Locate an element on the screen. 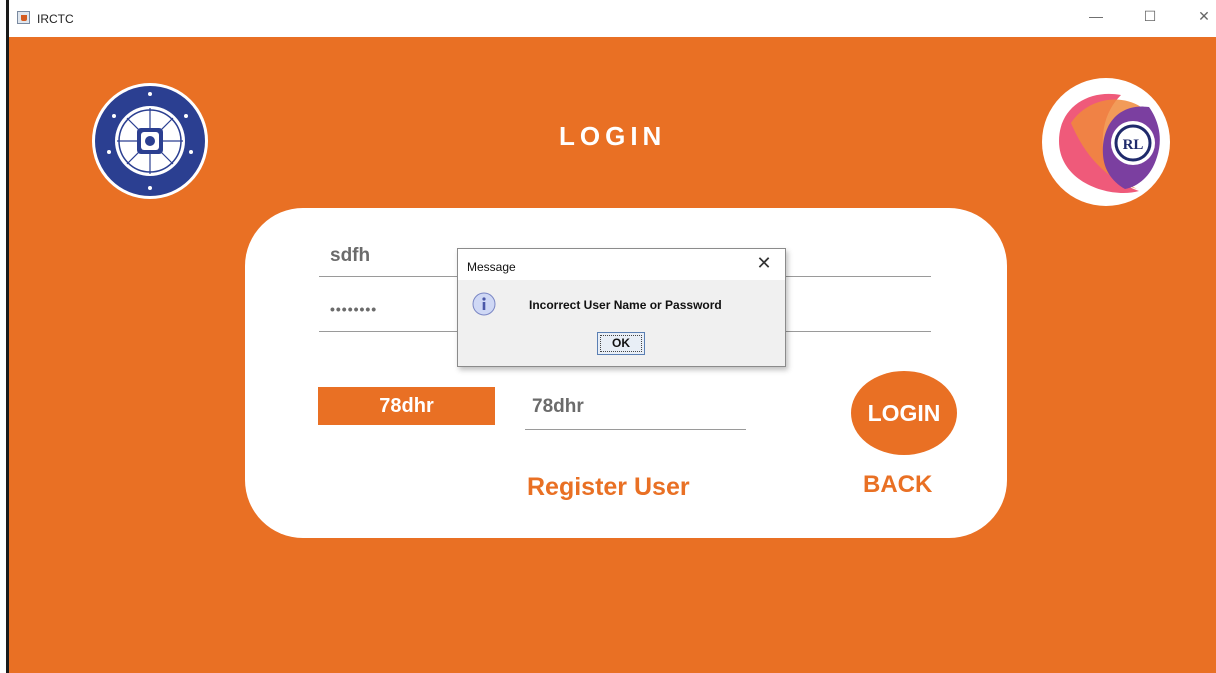 This screenshot has height=673, width=1216. login-button: LOGIN is located at coordinates (904, 413).